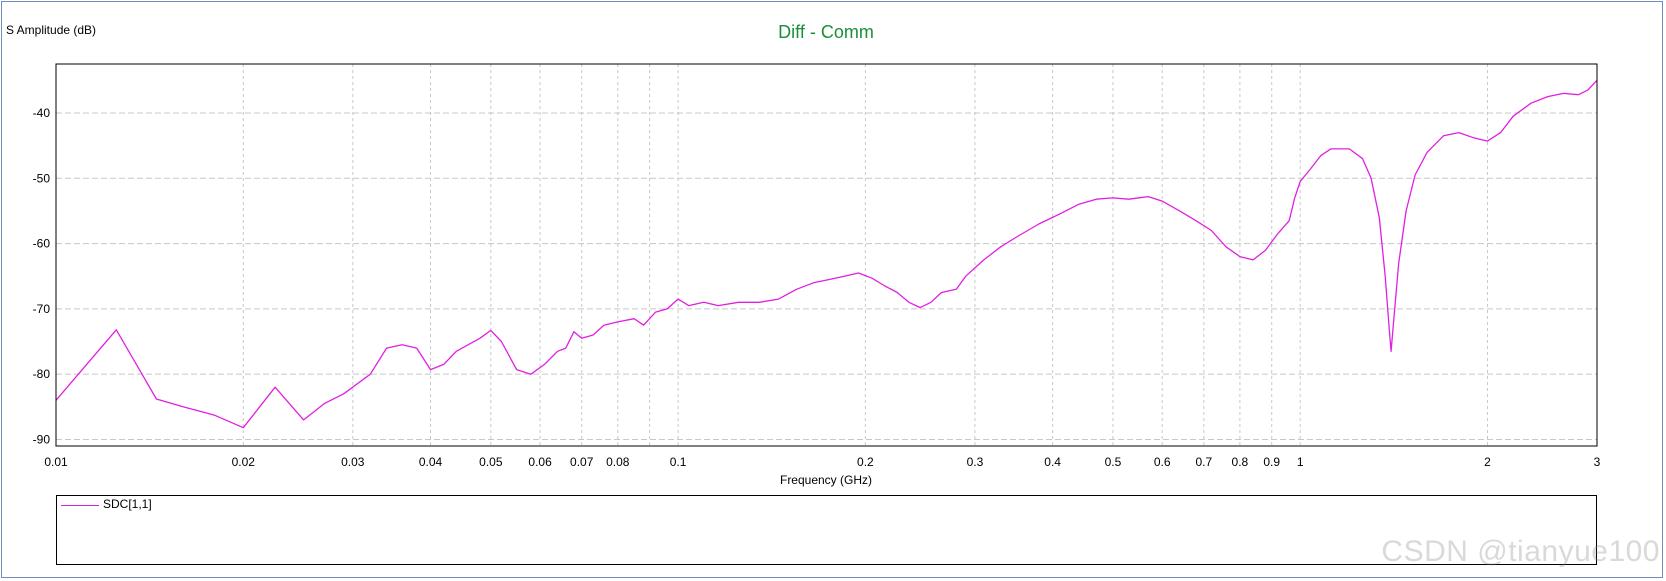  Describe the element at coordinates (1162, 462) in the screenshot. I see `x-tick-label: 0.6` at that location.